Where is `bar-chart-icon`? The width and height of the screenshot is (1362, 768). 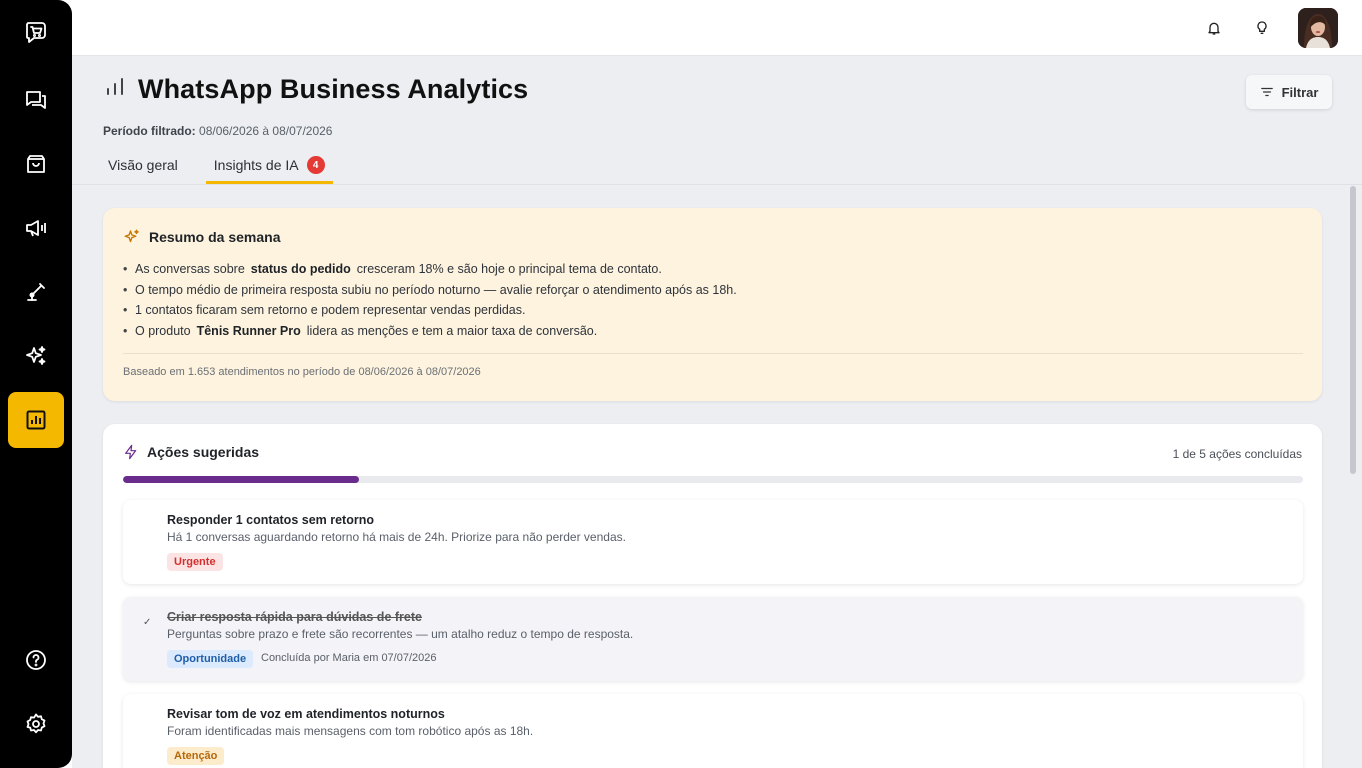
bar-chart-icon is located at coordinates (115, 86).